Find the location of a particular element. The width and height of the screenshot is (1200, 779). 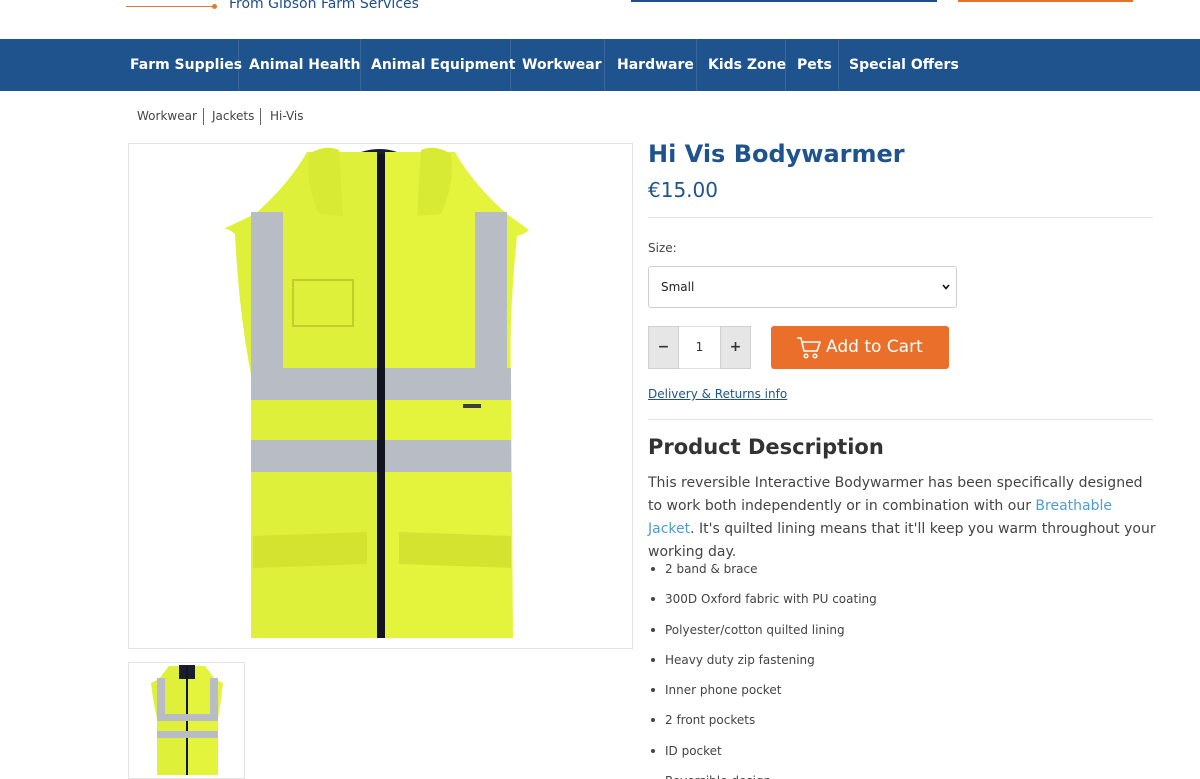

feature-item: Polyester/cotton quilted lining is located at coordinates (762, 629).